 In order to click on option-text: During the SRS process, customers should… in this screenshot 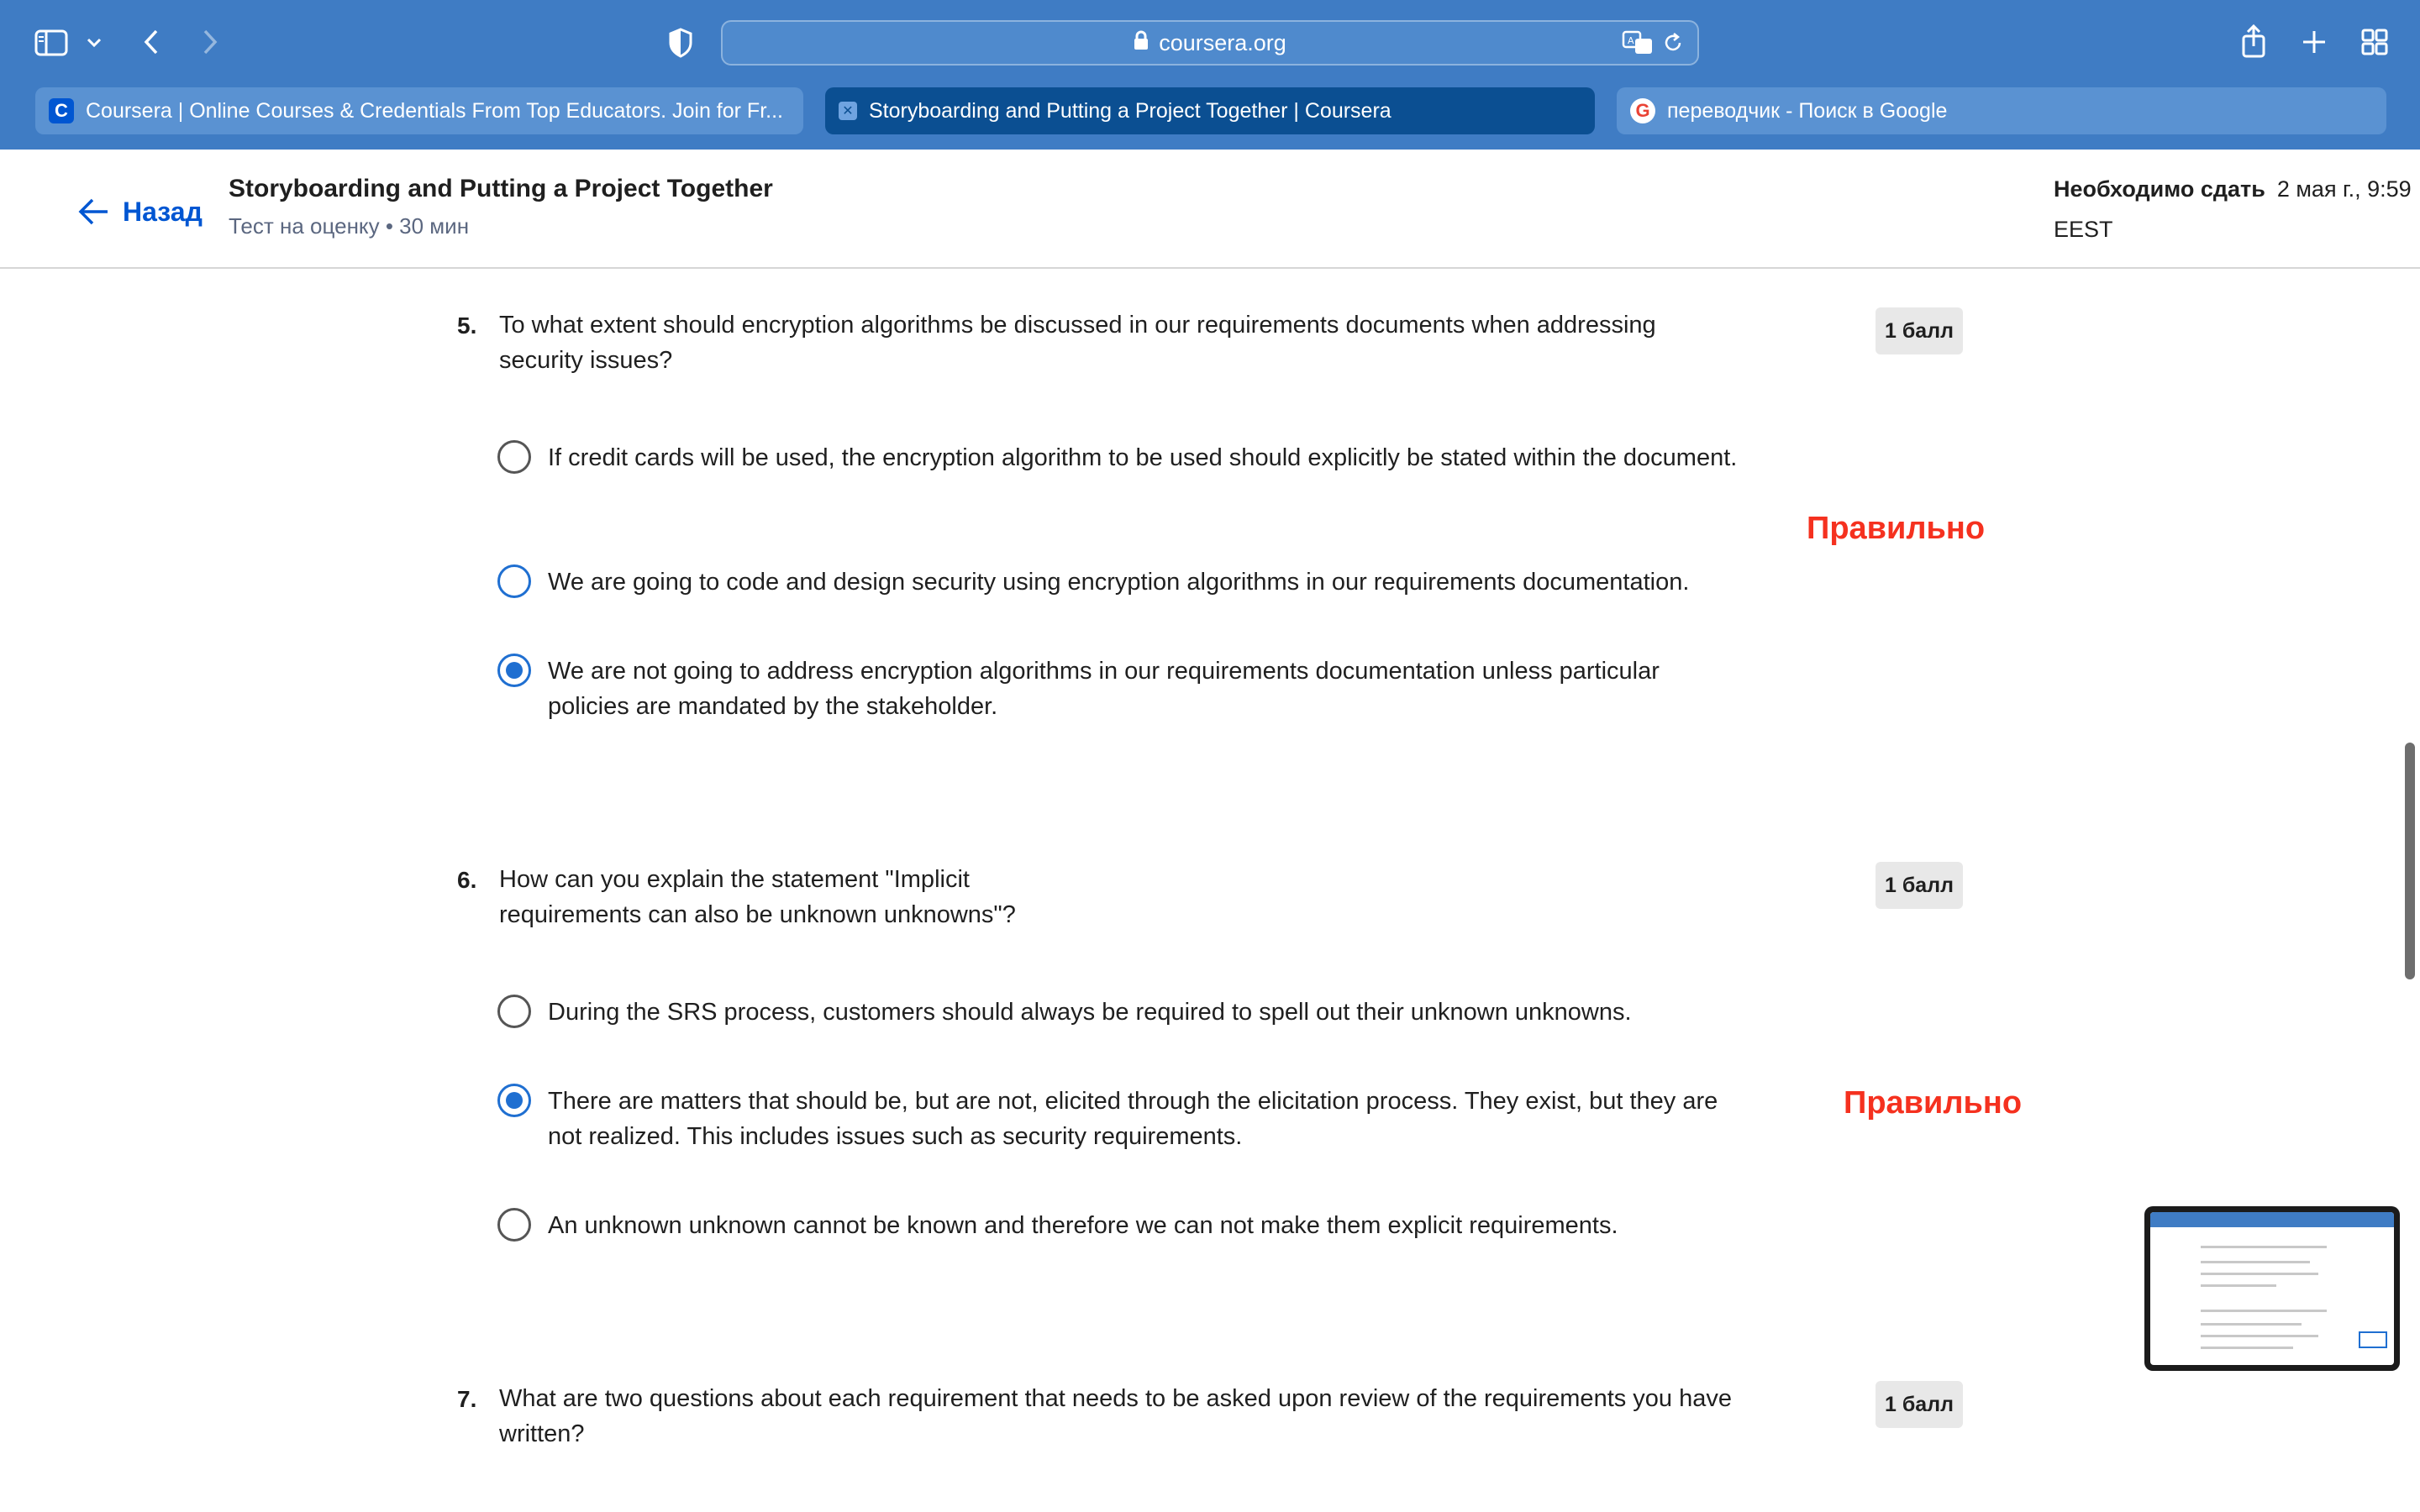, I will do `click(1090, 1012)`.